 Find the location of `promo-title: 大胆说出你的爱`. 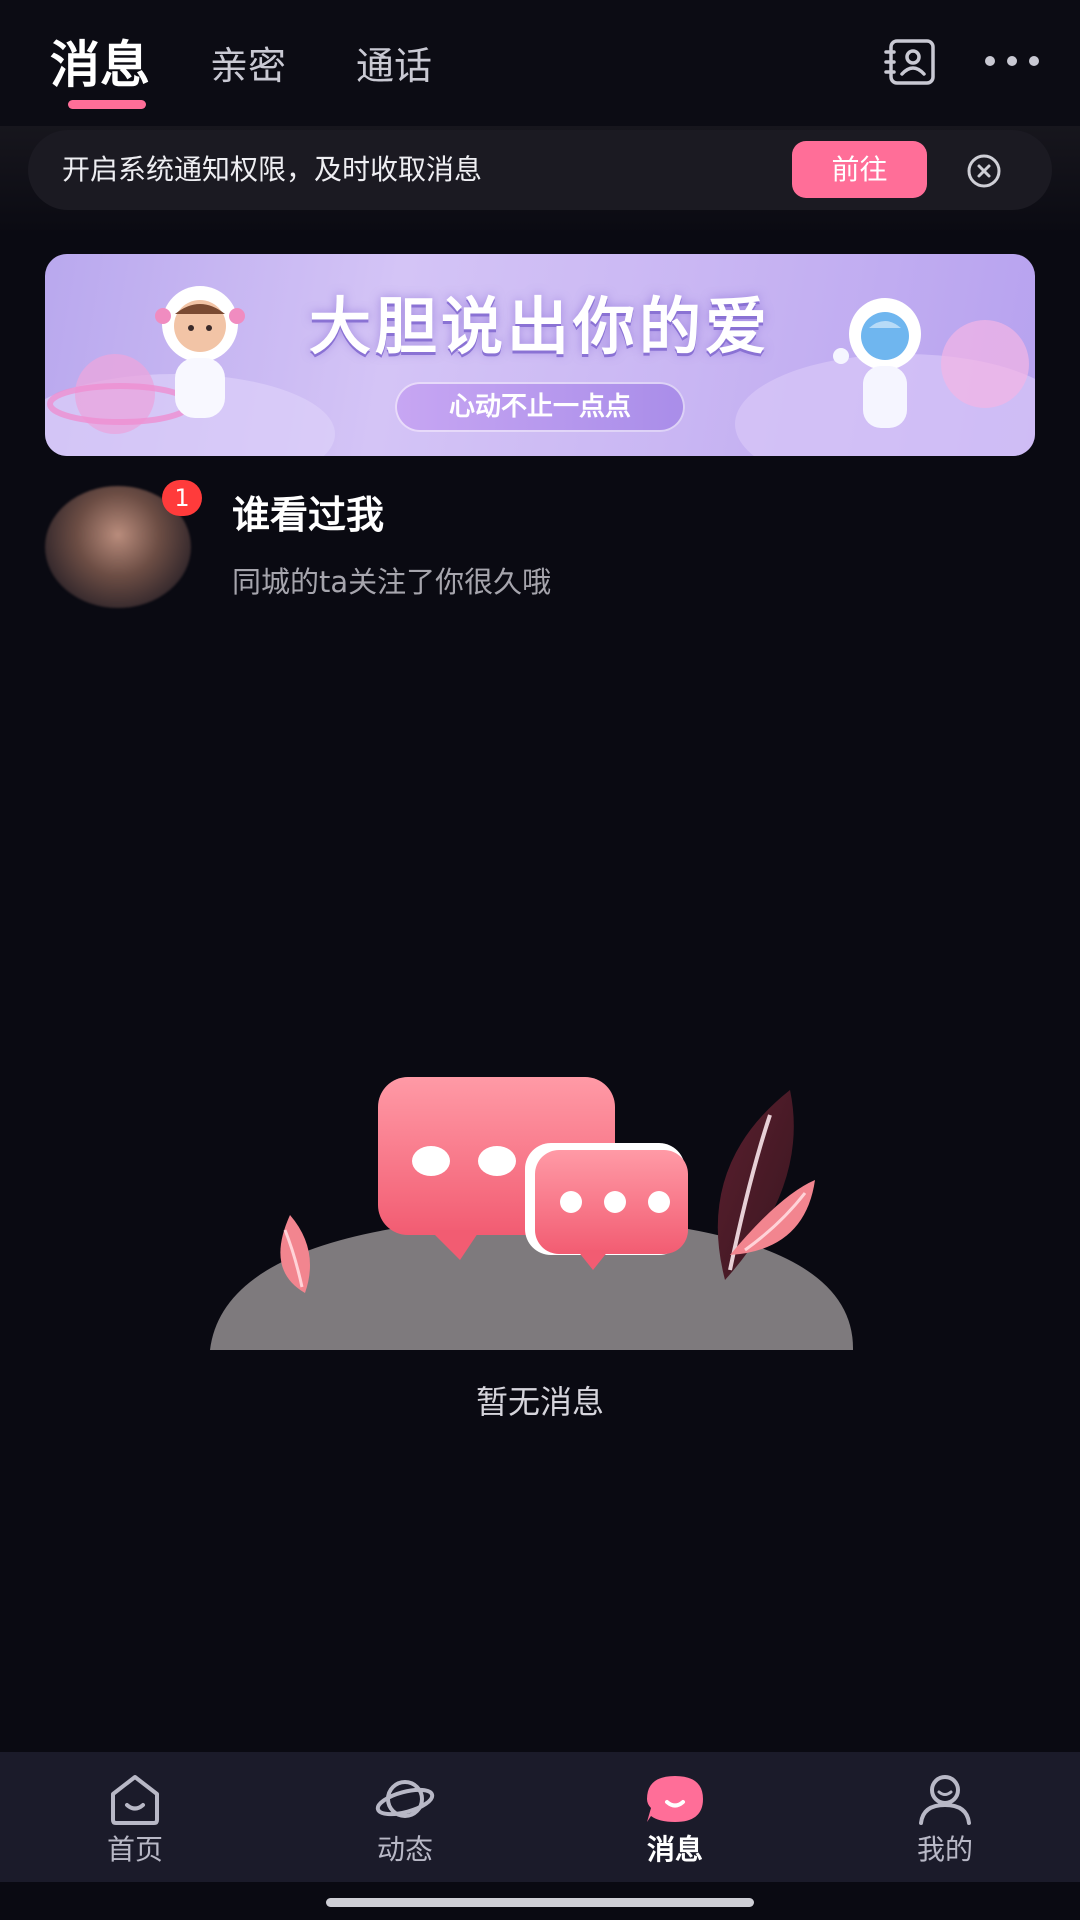

promo-title: 大胆说出你的爱 is located at coordinates (539, 326).